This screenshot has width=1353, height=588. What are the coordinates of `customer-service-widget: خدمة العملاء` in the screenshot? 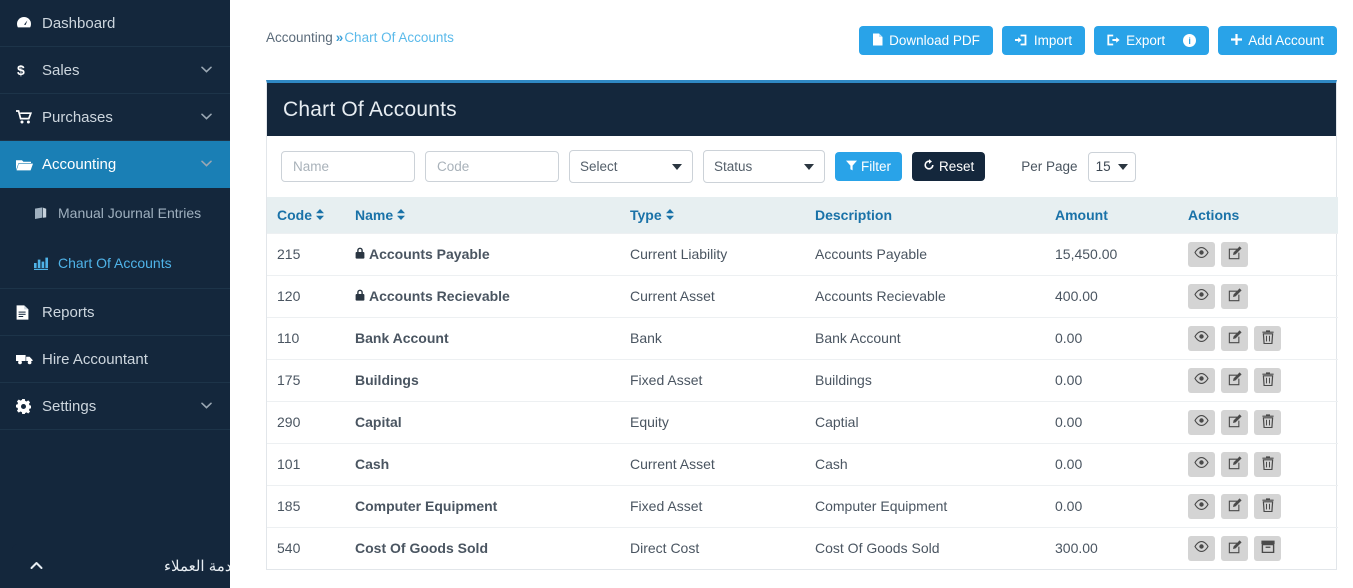 It's located at (121, 566).